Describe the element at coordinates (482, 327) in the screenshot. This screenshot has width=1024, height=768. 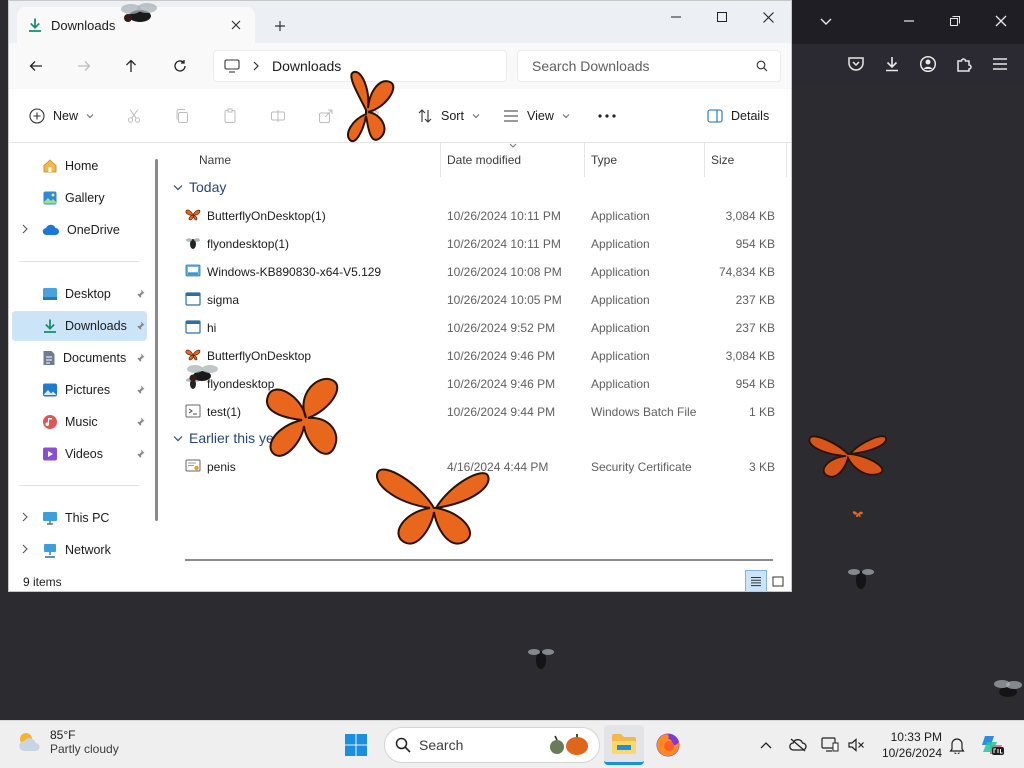
I see `file-row: hi 10/26/2024 9:52 PM Application 237 KB` at that location.